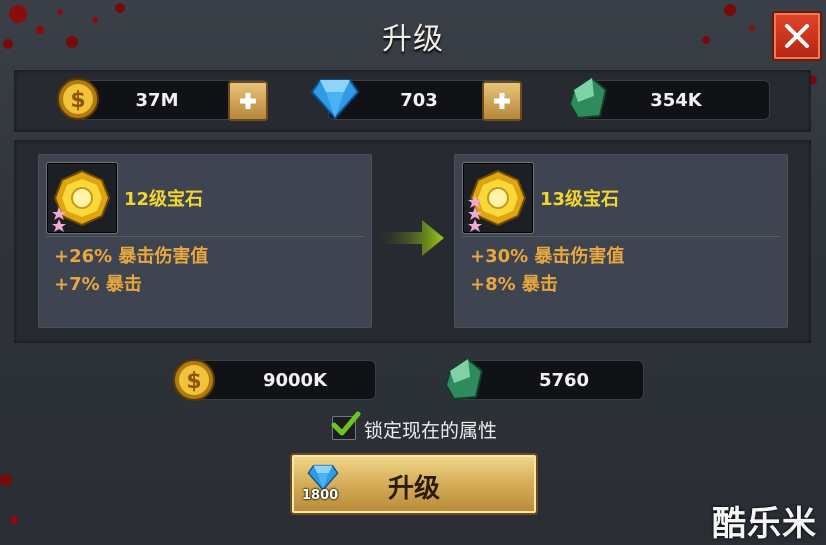  What do you see at coordinates (580, 199) in the screenshot?
I see `next-gem-name: 13级宝石` at bounding box center [580, 199].